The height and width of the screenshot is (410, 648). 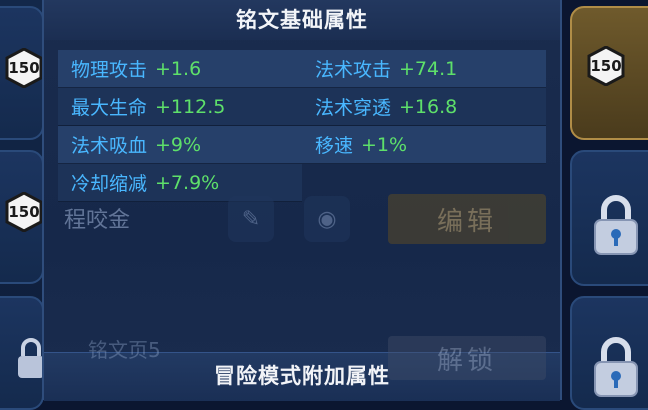 What do you see at coordinates (302, 20) in the screenshot?
I see `dialog-title: 铭文基础属性` at bounding box center [302, 20].